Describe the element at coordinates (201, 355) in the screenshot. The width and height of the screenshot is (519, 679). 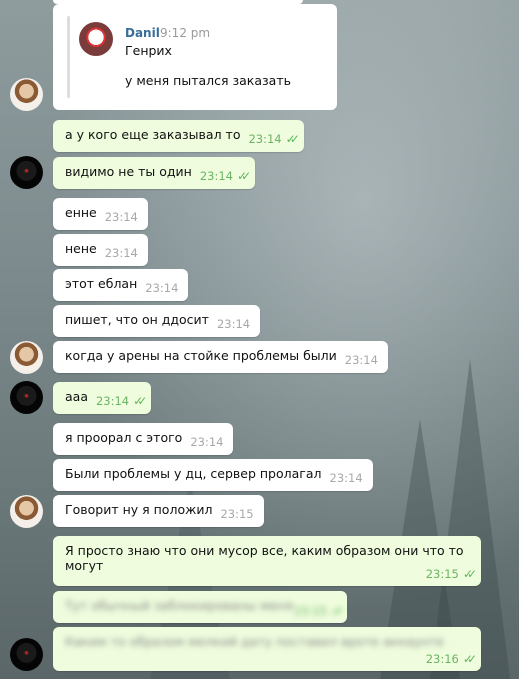
I see `message-text: когда у арены на стойке проблемы были` at that location.